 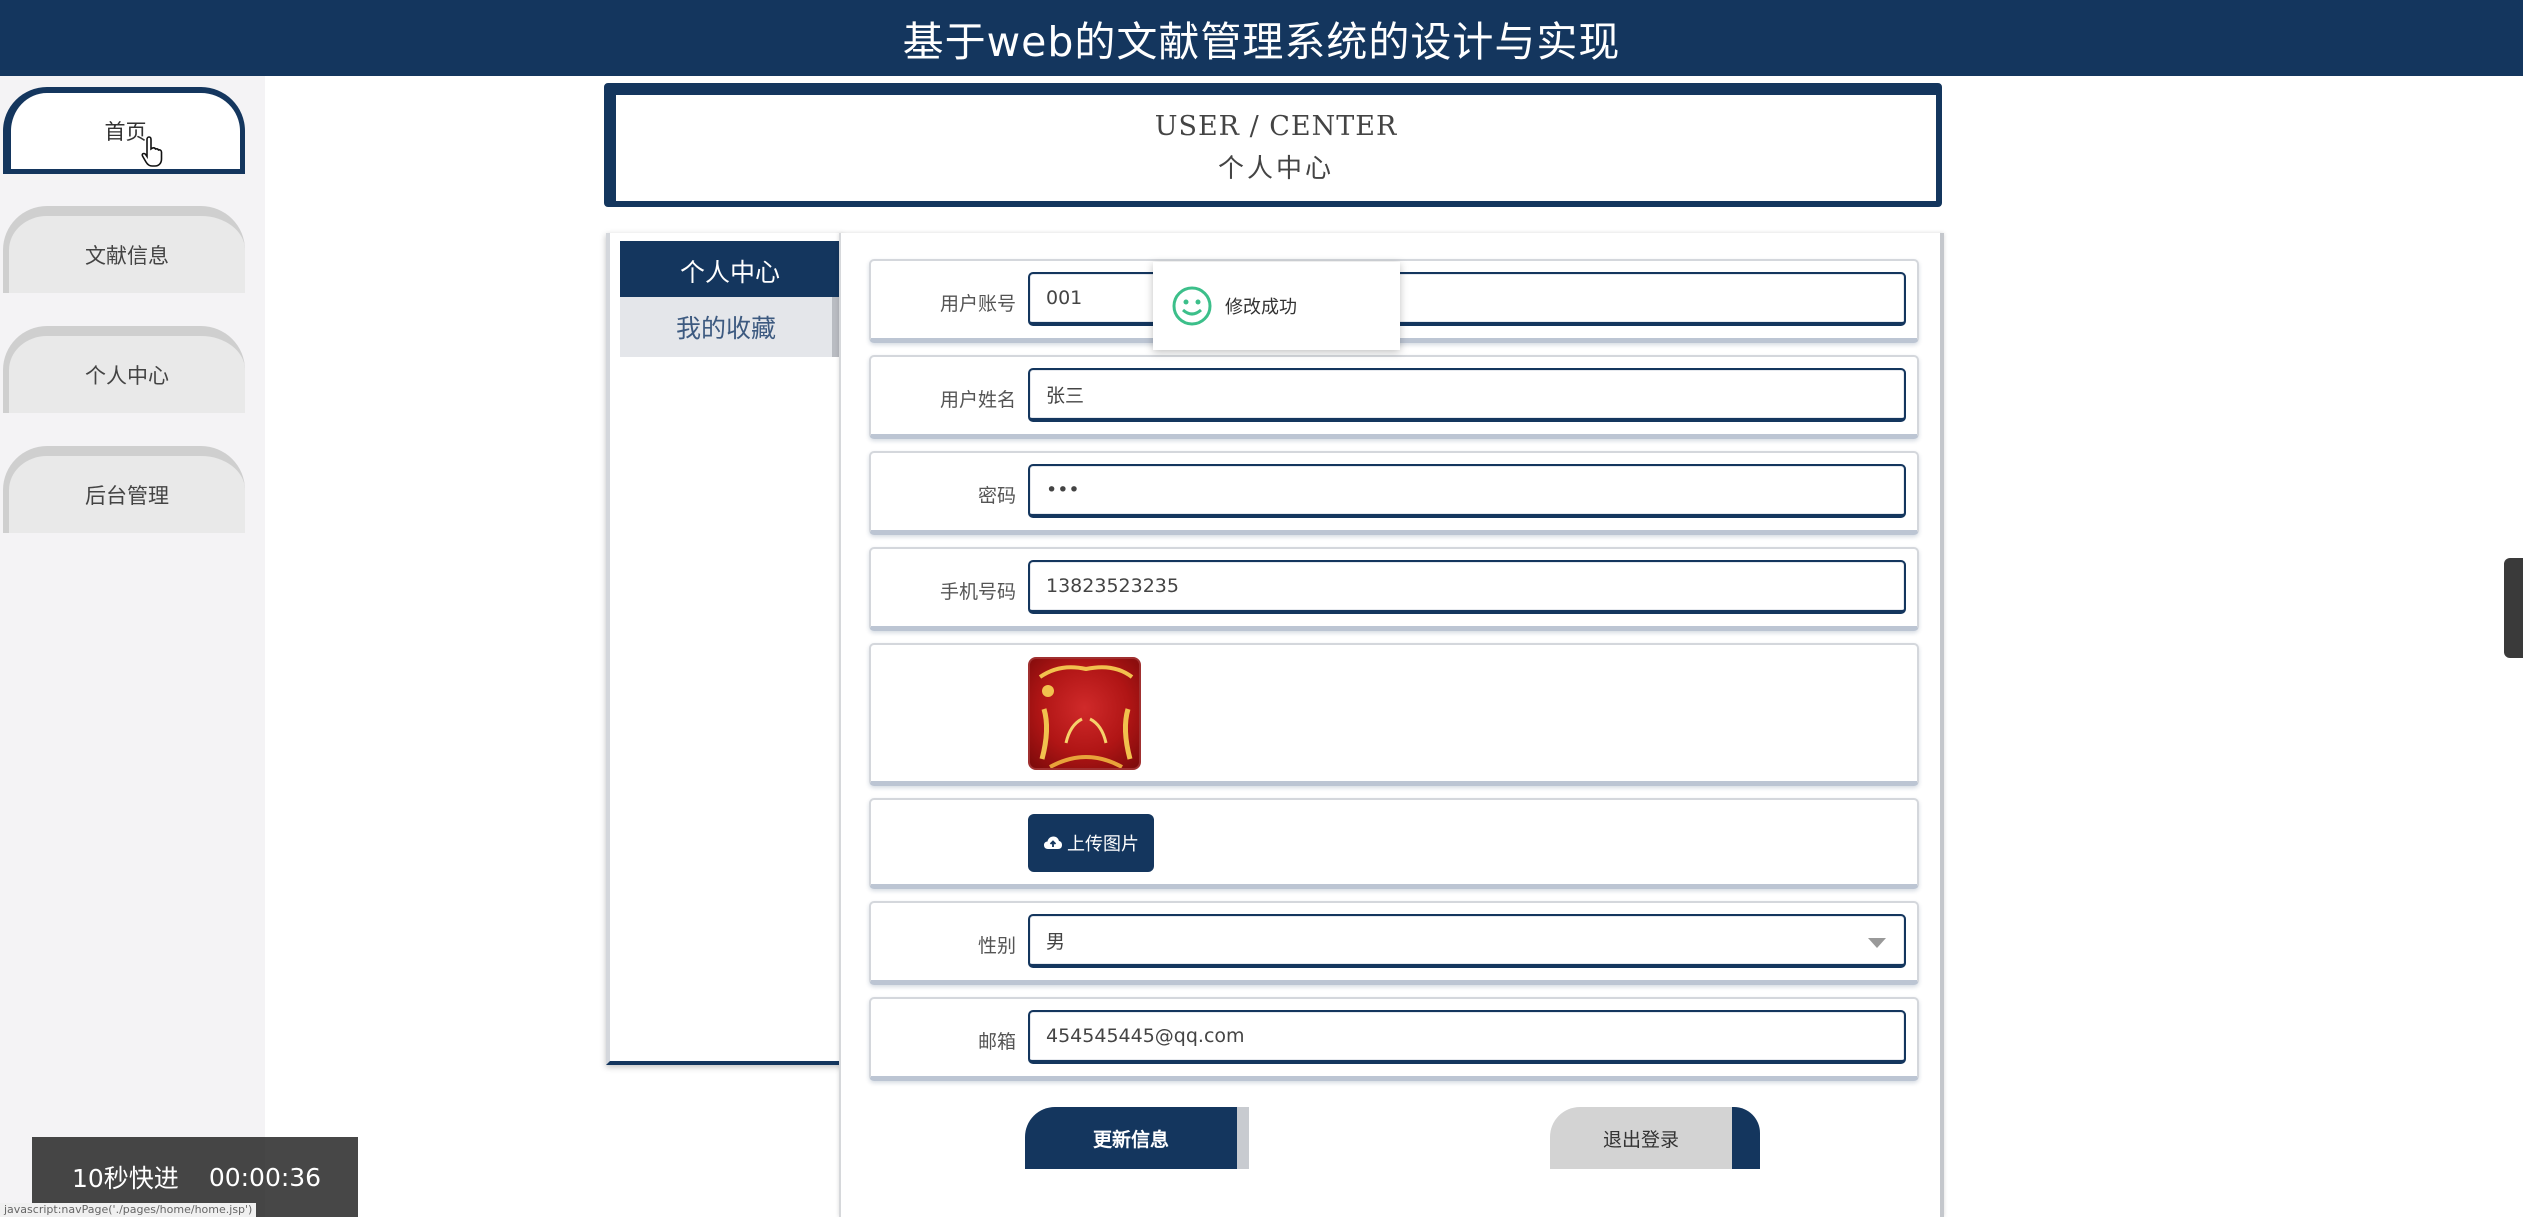 What do you see at coordinates (127, 495) in the screenshot?
I see `sidebar-item-label: 后台管理` at bounding box center [127, 495].